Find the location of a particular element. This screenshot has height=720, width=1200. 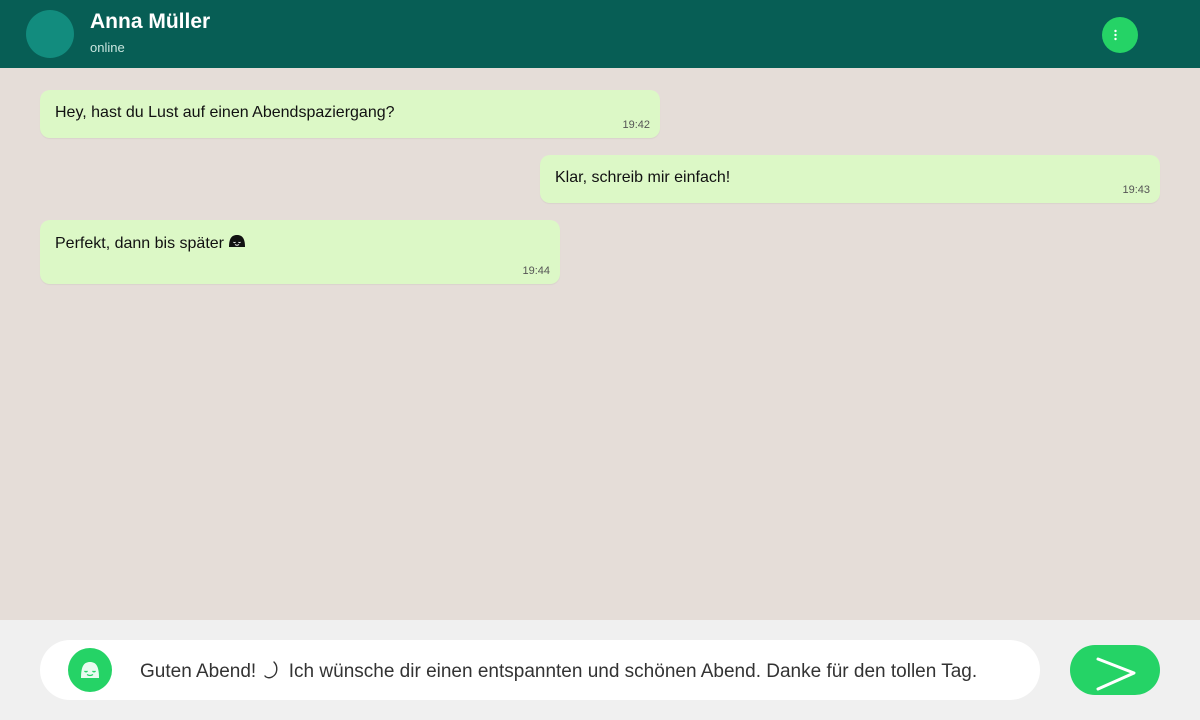

more-vertical-icon is located at coordinates (1115, 35).